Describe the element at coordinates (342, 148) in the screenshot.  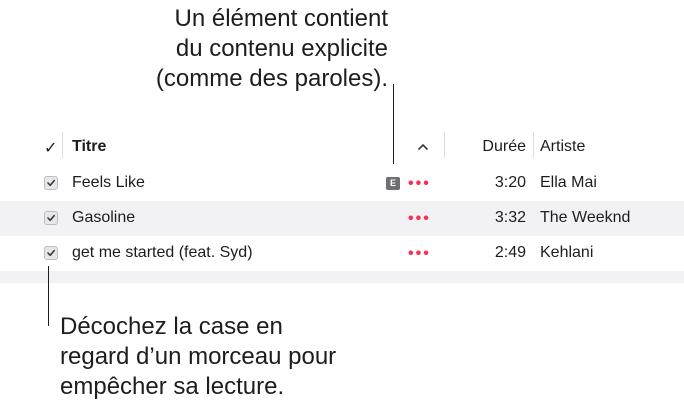
I see `column-header-row: ✓ Titre Durée Artiste` at that location.